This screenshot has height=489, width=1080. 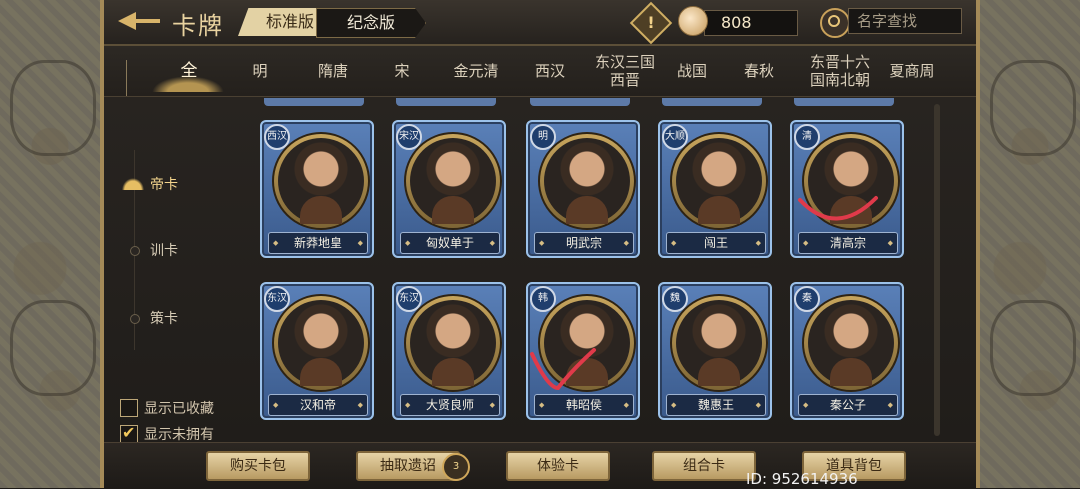 I want to click on era-tab-bar: 全 明 隋唐 宋 金元清 西汉 东汉三国 西晋 战国 春秋 东晋十六 国南北朝 夏商周, so click(x=540, y=71).